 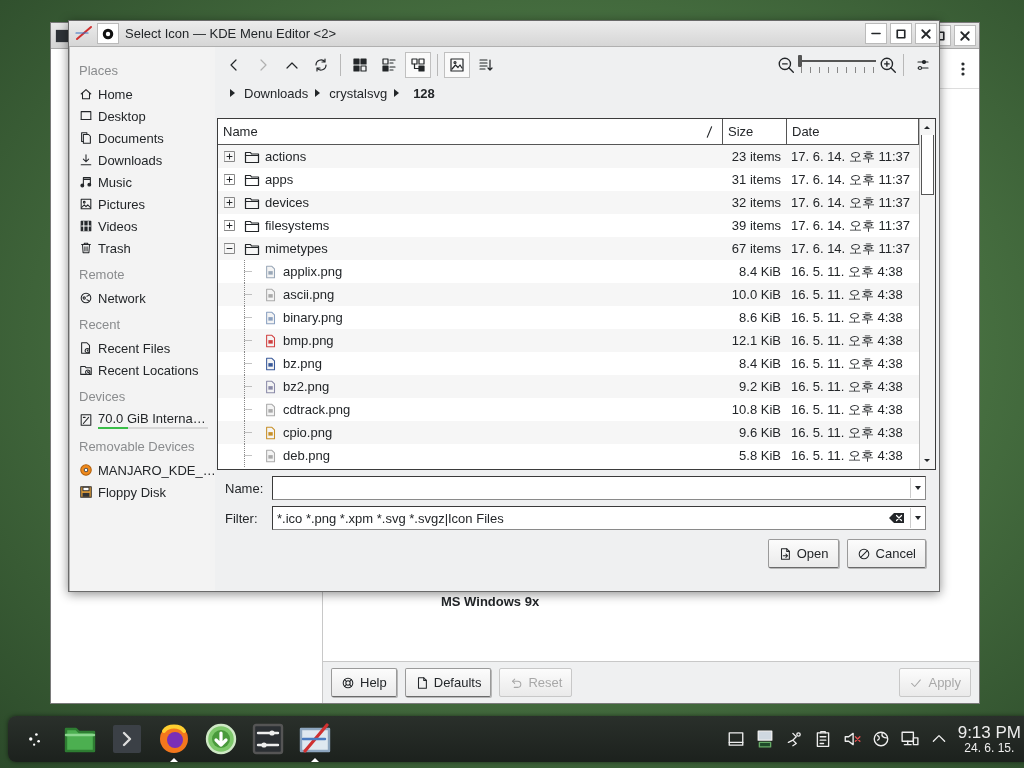 What do you see at coordinates (448, 682) in the screenshot?
I see `defaults-button: Defaults` at bounding box center [448, 682].